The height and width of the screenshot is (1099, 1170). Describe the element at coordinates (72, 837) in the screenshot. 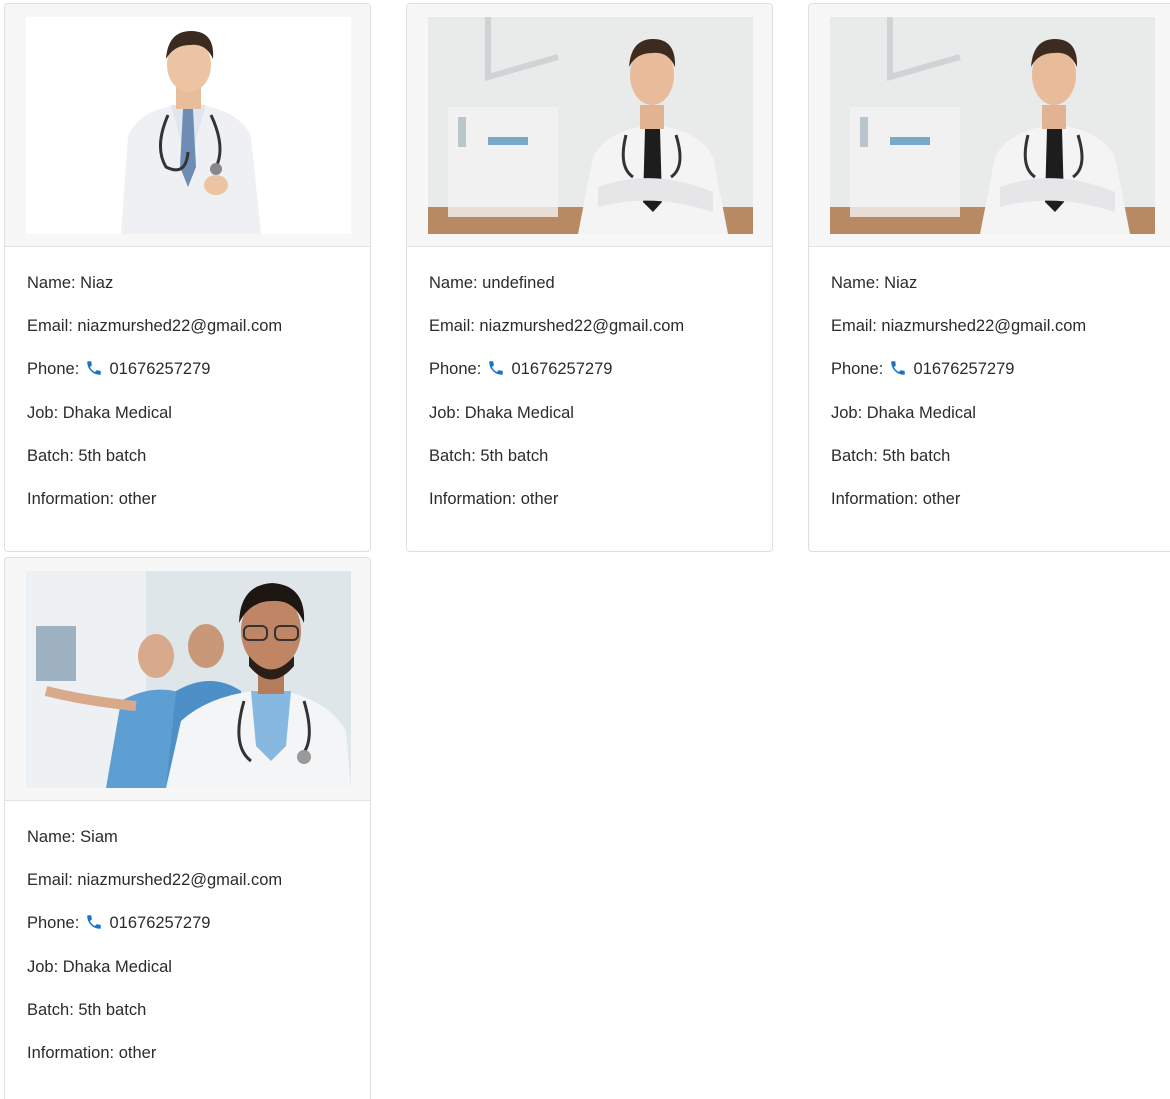

I see `doctor-name: Name: Siam` at that location.